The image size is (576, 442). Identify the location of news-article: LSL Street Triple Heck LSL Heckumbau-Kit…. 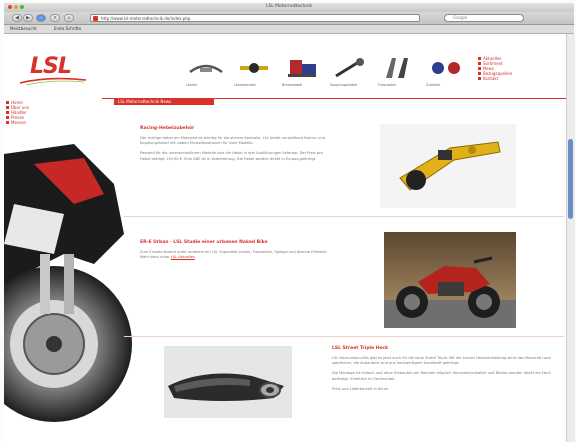
(442, 369).